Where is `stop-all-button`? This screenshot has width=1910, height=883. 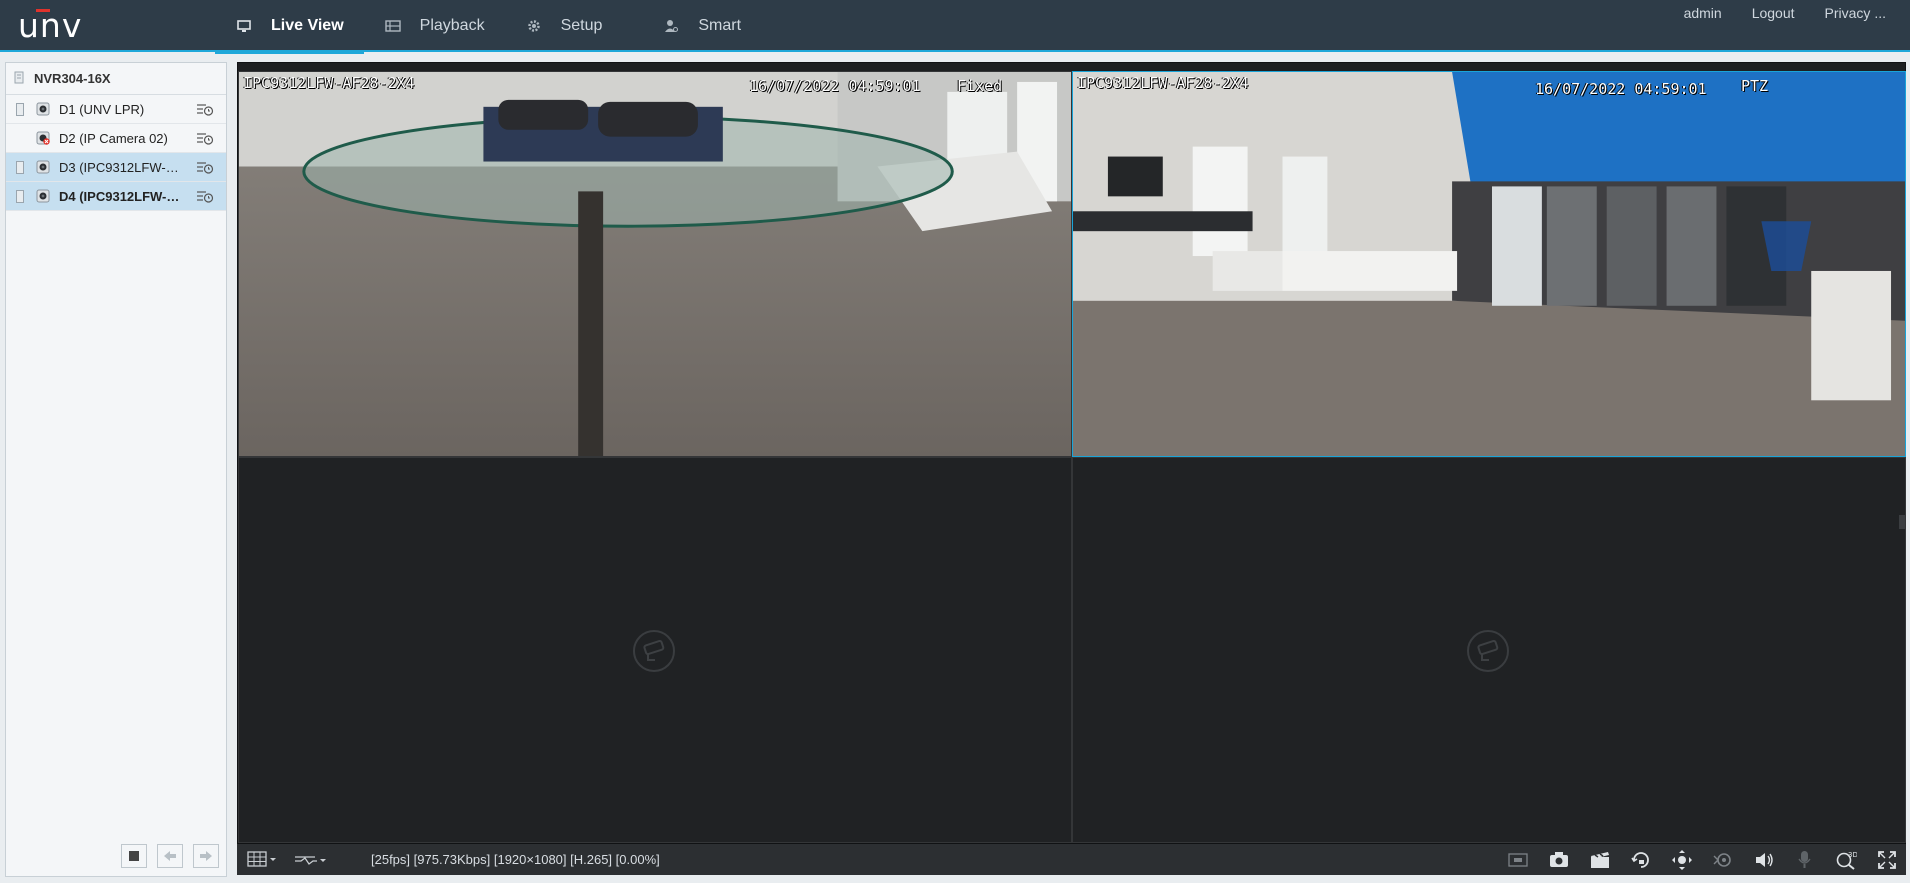
stop-all-button is located at coordinates (134, 856).